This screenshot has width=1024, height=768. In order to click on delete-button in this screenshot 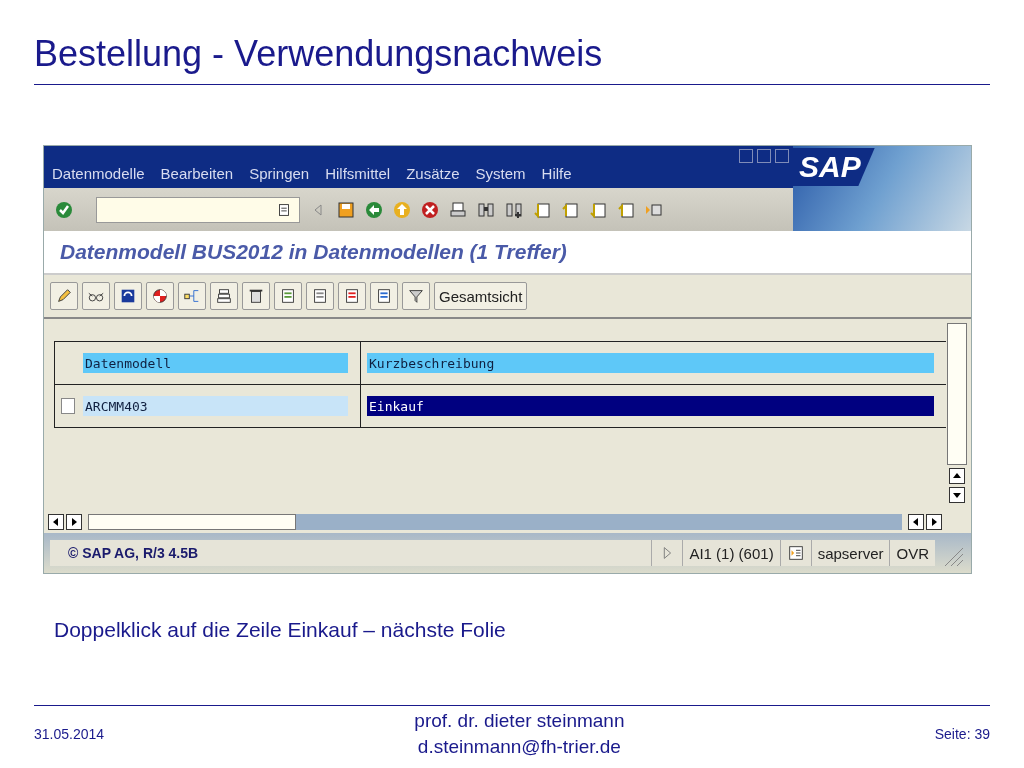, I will do `click(256, 296)`.